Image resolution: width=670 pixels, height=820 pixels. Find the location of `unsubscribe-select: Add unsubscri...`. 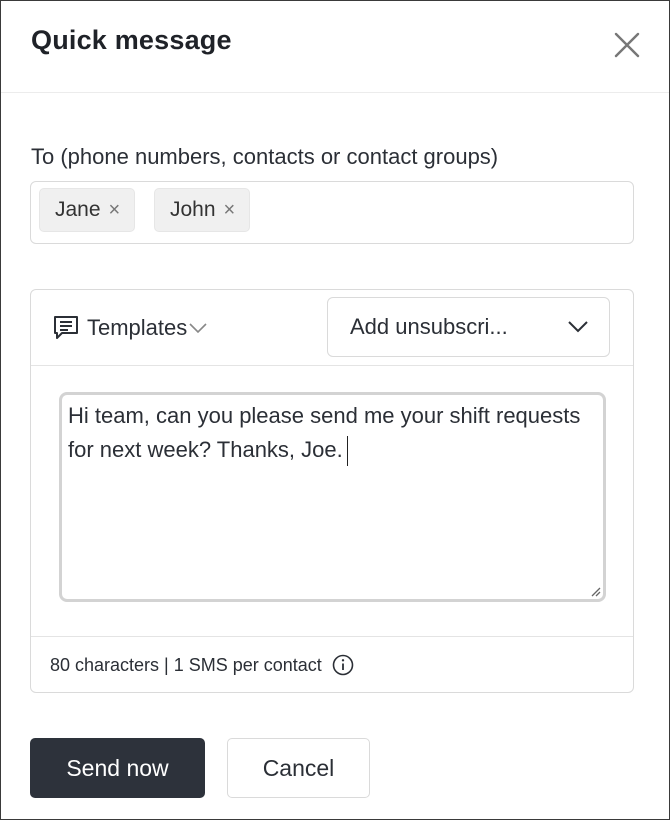

unsubscribe-select: Add unsubscri... is located at coordinates (468, 327).